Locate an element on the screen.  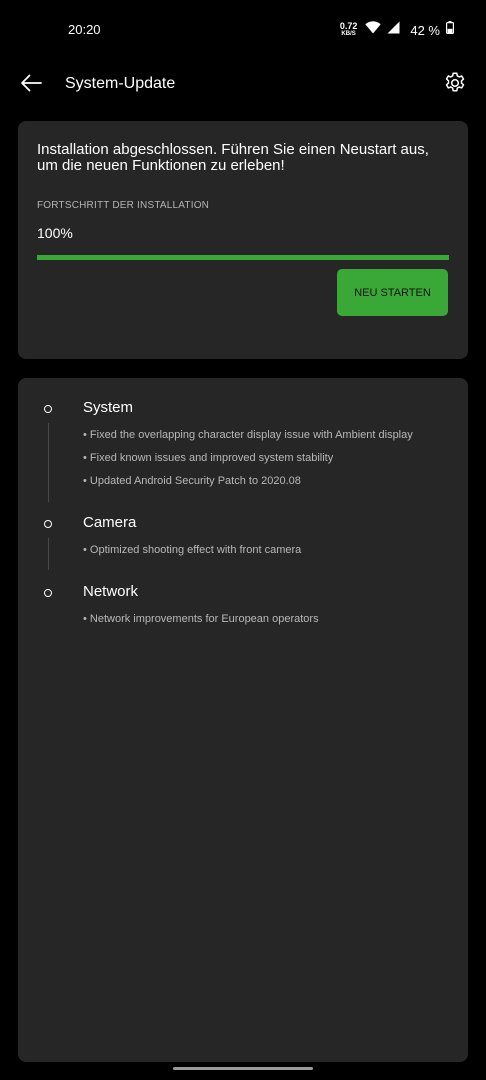
page-title: System-Update is located at coordinates (120, 83).